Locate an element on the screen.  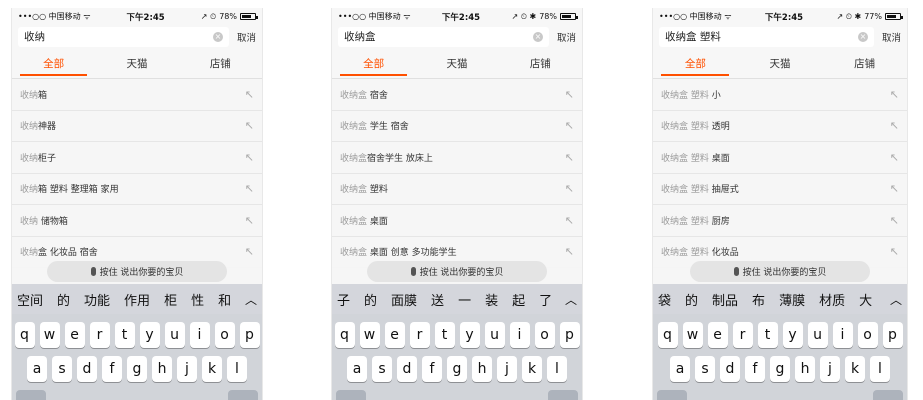
key-a: a is located at coordinates (37, 369).